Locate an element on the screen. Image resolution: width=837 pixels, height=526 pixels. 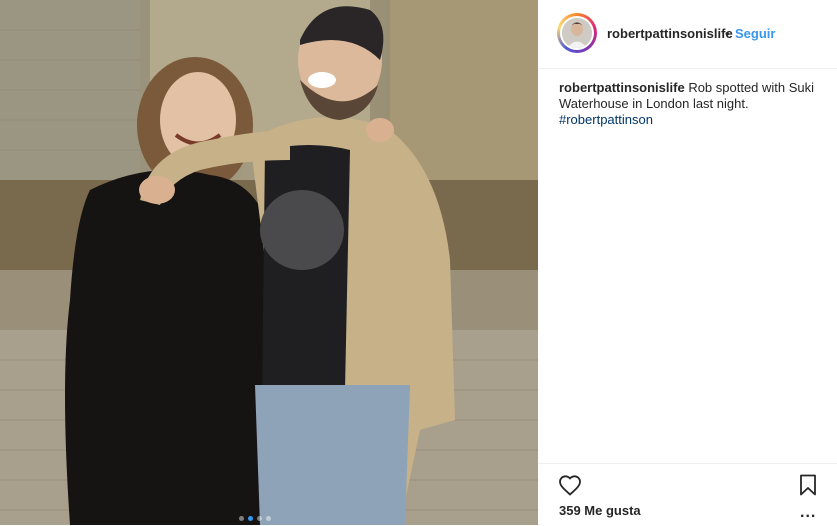
caption-hashtag: #robertpattinson is located at coordinates (606, 120).